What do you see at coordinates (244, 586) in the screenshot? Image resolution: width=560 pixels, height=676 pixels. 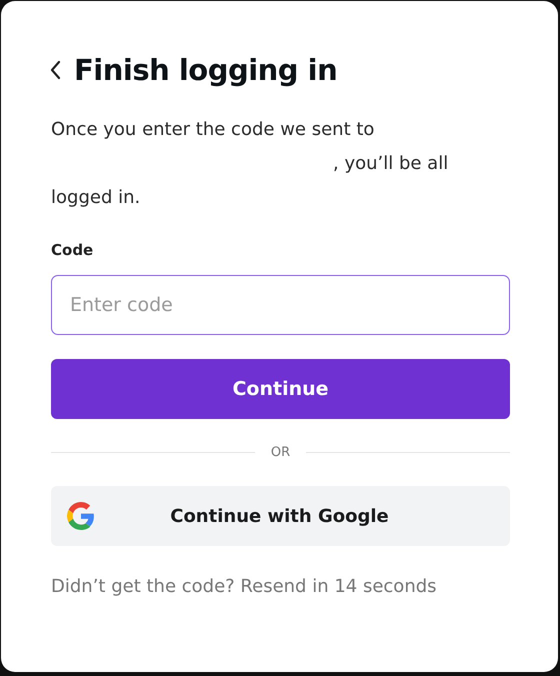 I see `resend-text: Didn’t get the code? Resend in 14 seconds` at bounding box center [244, 586].